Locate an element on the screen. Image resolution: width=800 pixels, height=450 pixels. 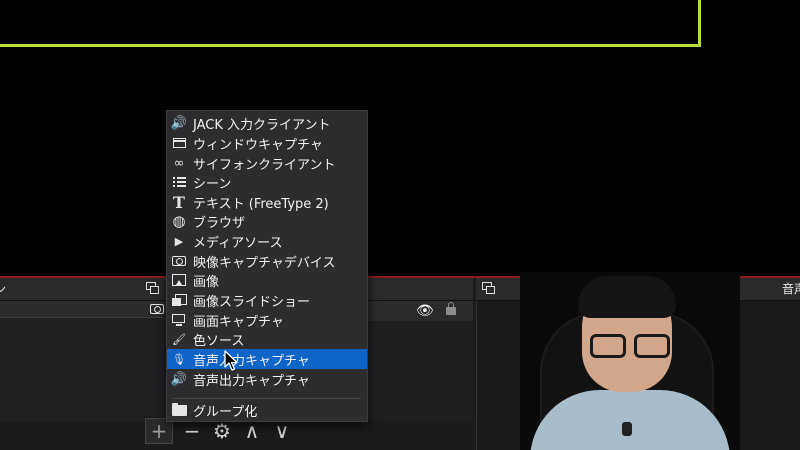
mouse-pointer-icon is located at coordinates (231, 360).